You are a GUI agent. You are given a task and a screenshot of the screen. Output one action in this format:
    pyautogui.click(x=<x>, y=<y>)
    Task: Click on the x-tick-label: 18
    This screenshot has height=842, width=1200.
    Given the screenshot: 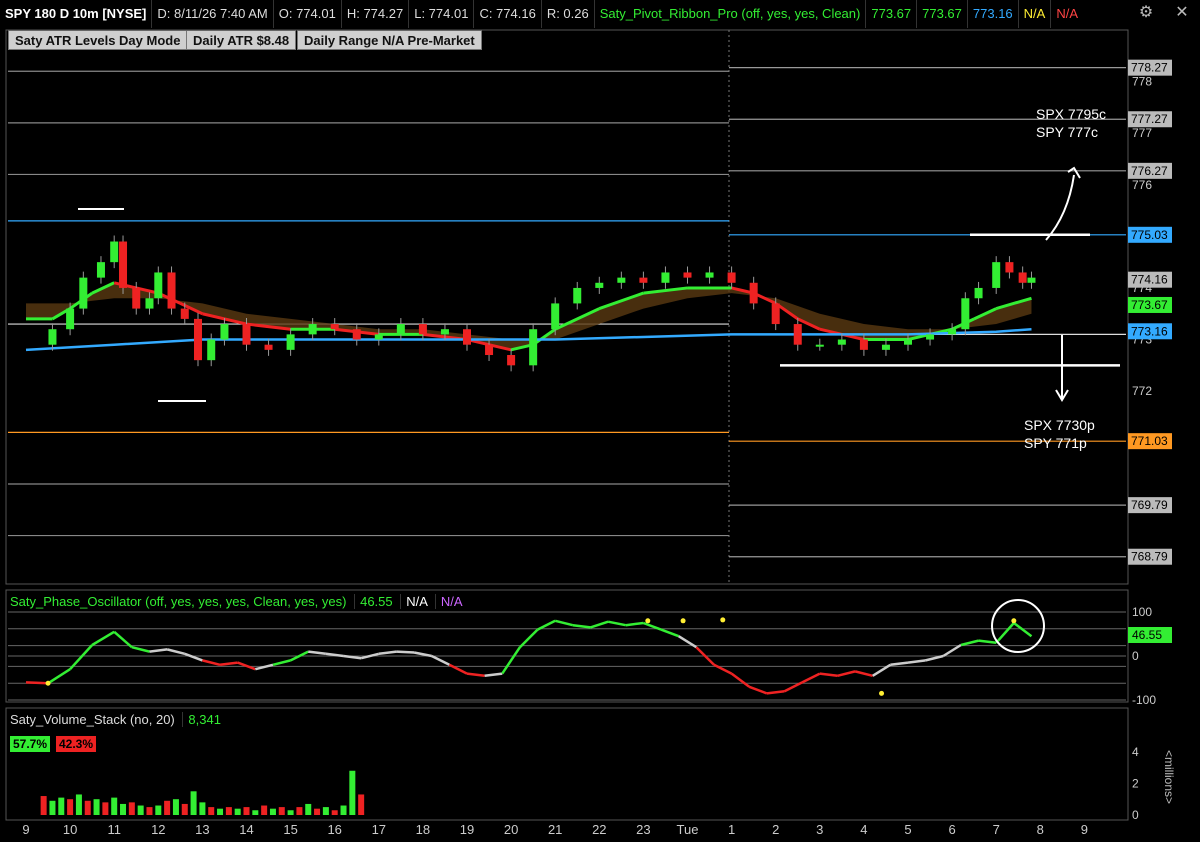 What is the action you would take?
    pyautogui.click(x=423, y=829)
    